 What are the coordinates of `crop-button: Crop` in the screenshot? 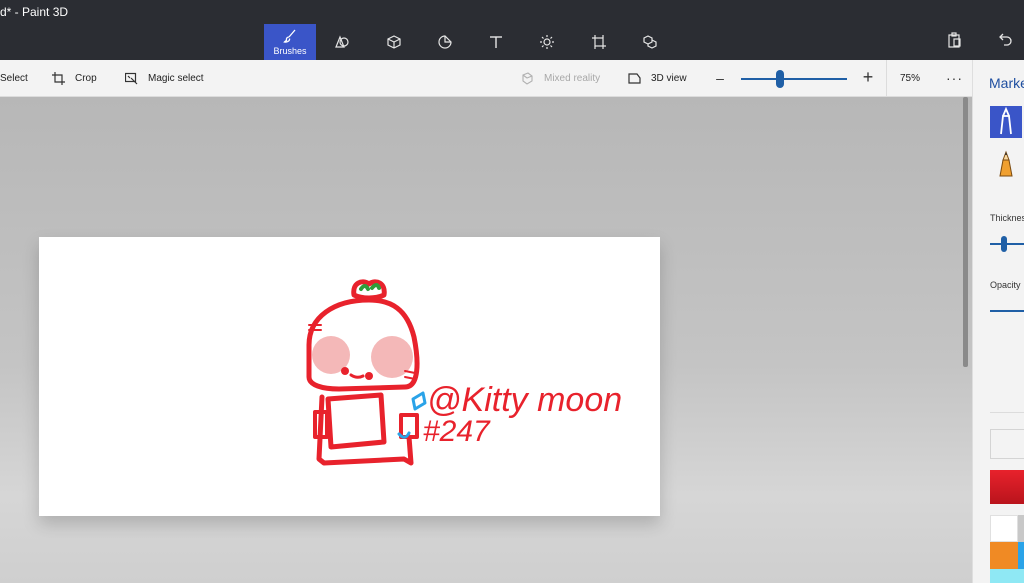 It's located at (74, 78).